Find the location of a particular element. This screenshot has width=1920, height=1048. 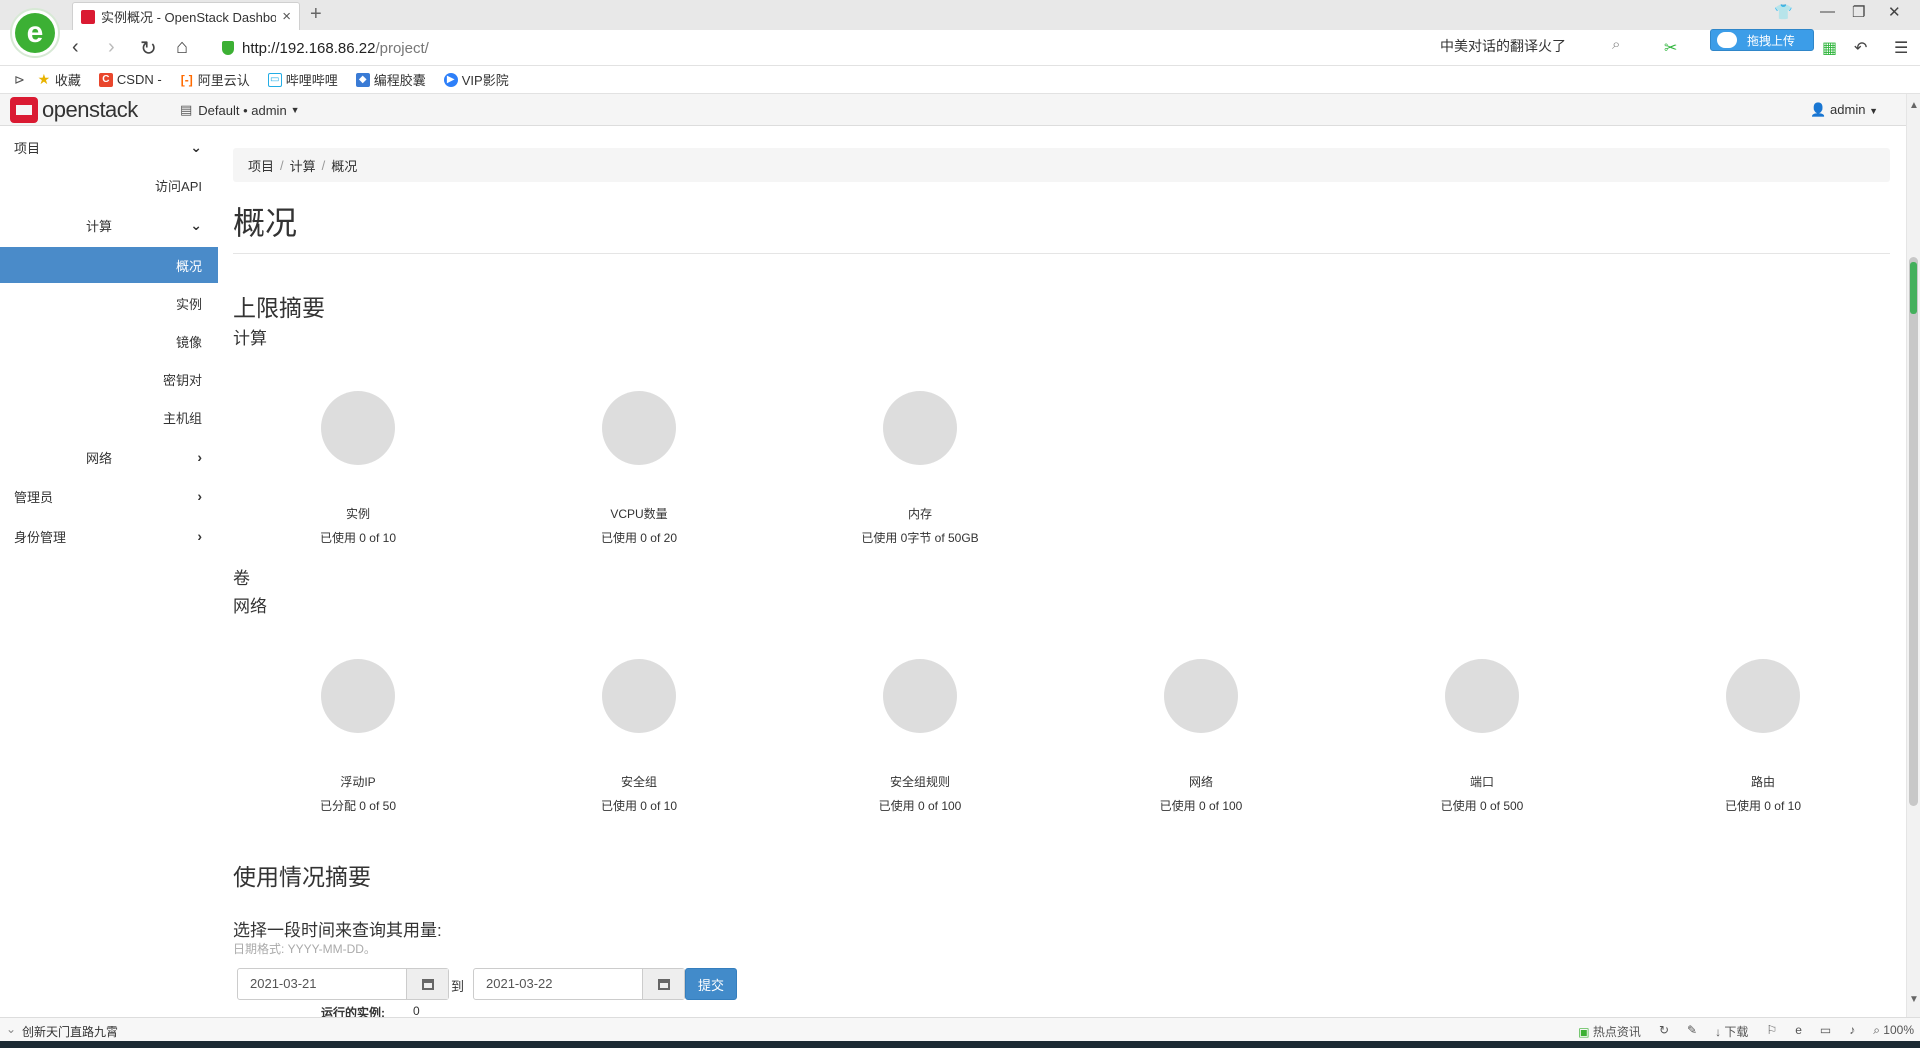

scrollbar-grip is located at coordinates (1913, 288).